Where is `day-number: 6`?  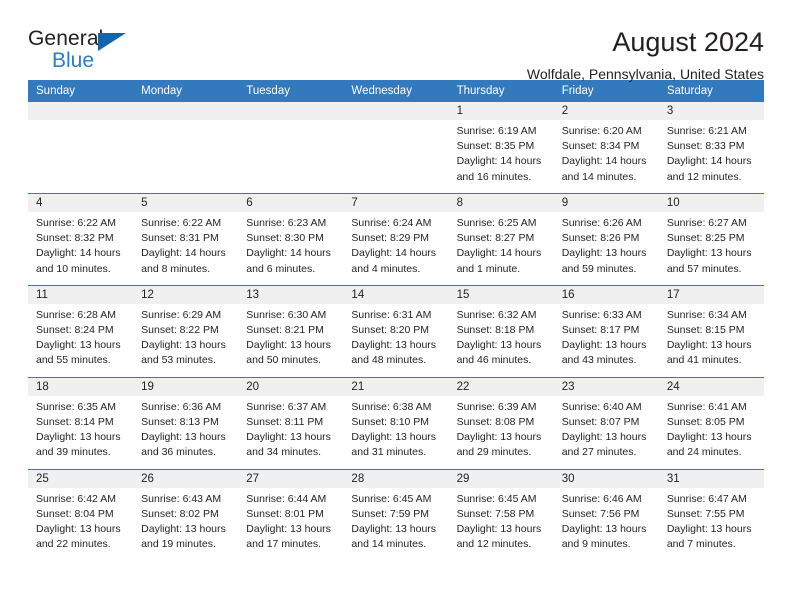
day-number: 6 is located at coordinates (291, 202).